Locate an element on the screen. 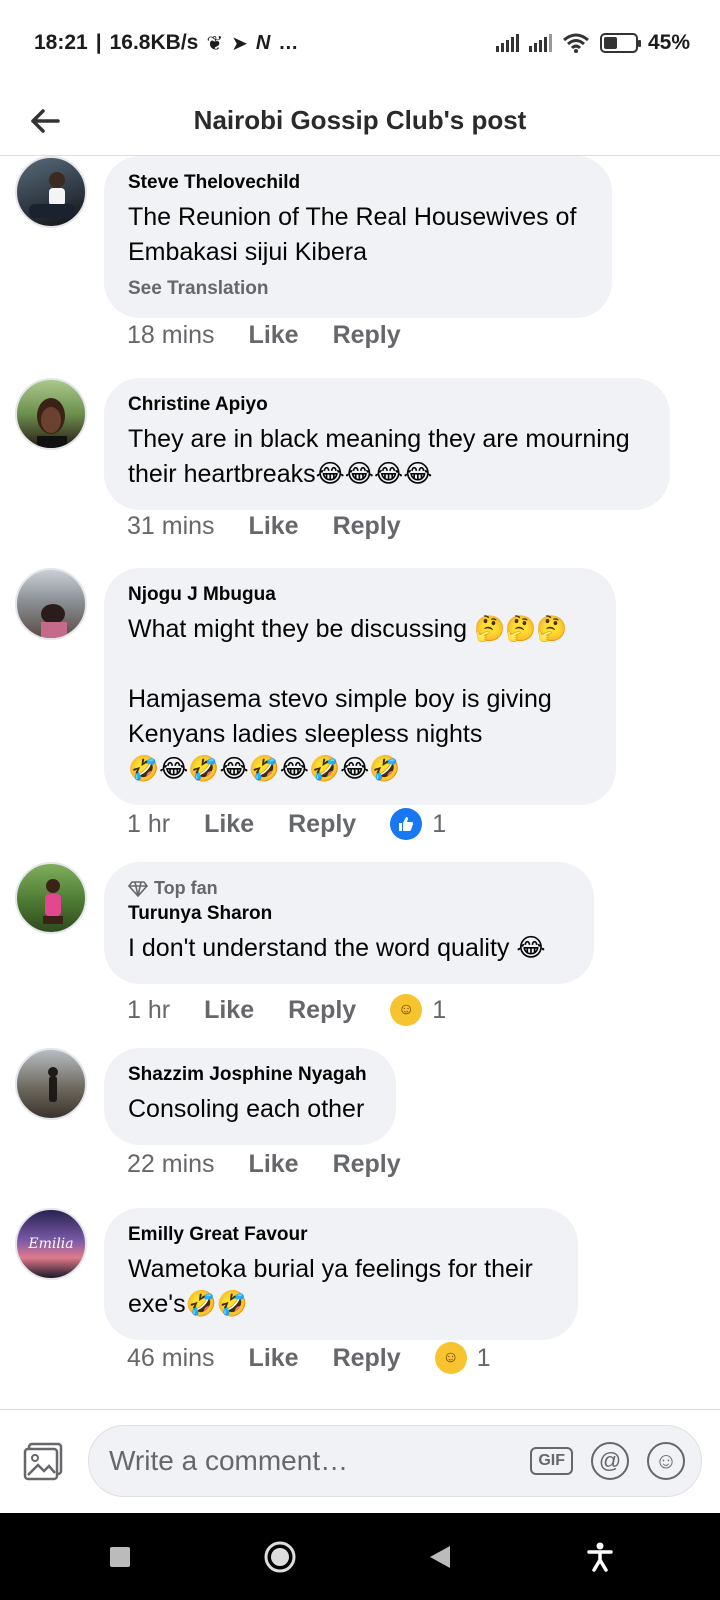 This screenshot has width=720, height=1600. back-triangle-icon is located at coordinates (440, 1556).